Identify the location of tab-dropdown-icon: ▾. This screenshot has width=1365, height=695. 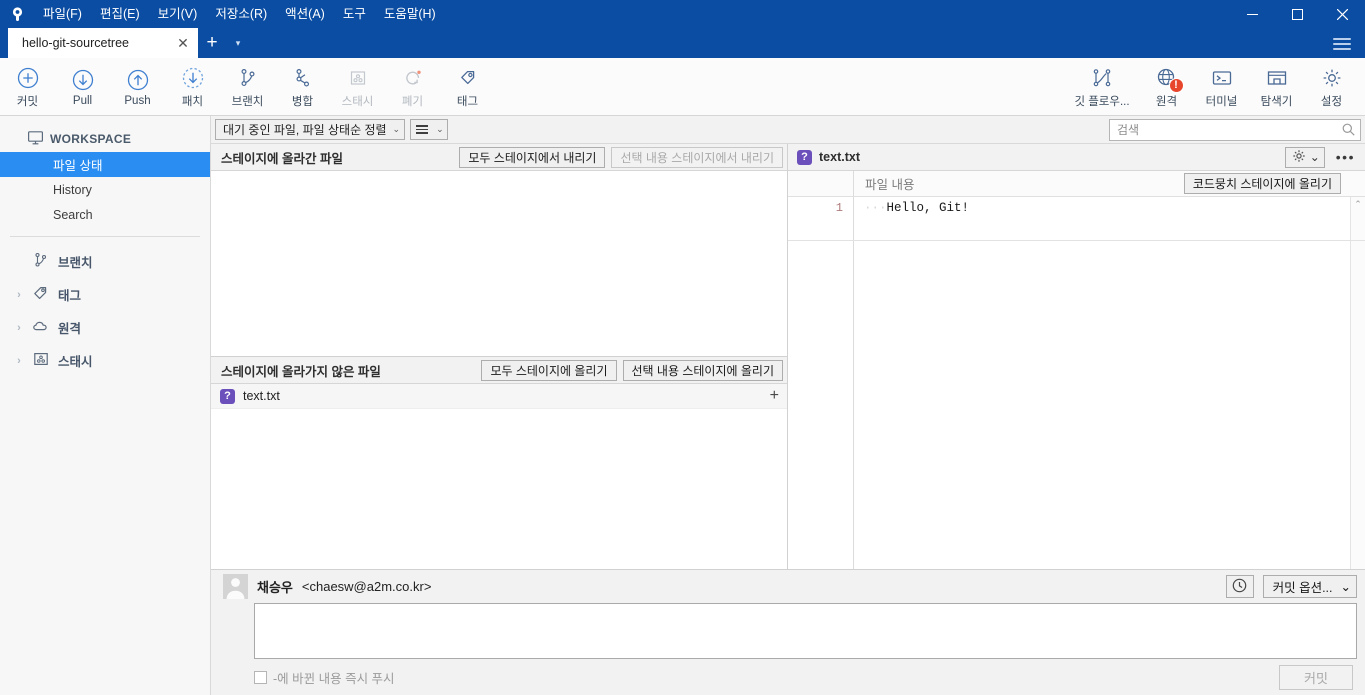
(238, 43).